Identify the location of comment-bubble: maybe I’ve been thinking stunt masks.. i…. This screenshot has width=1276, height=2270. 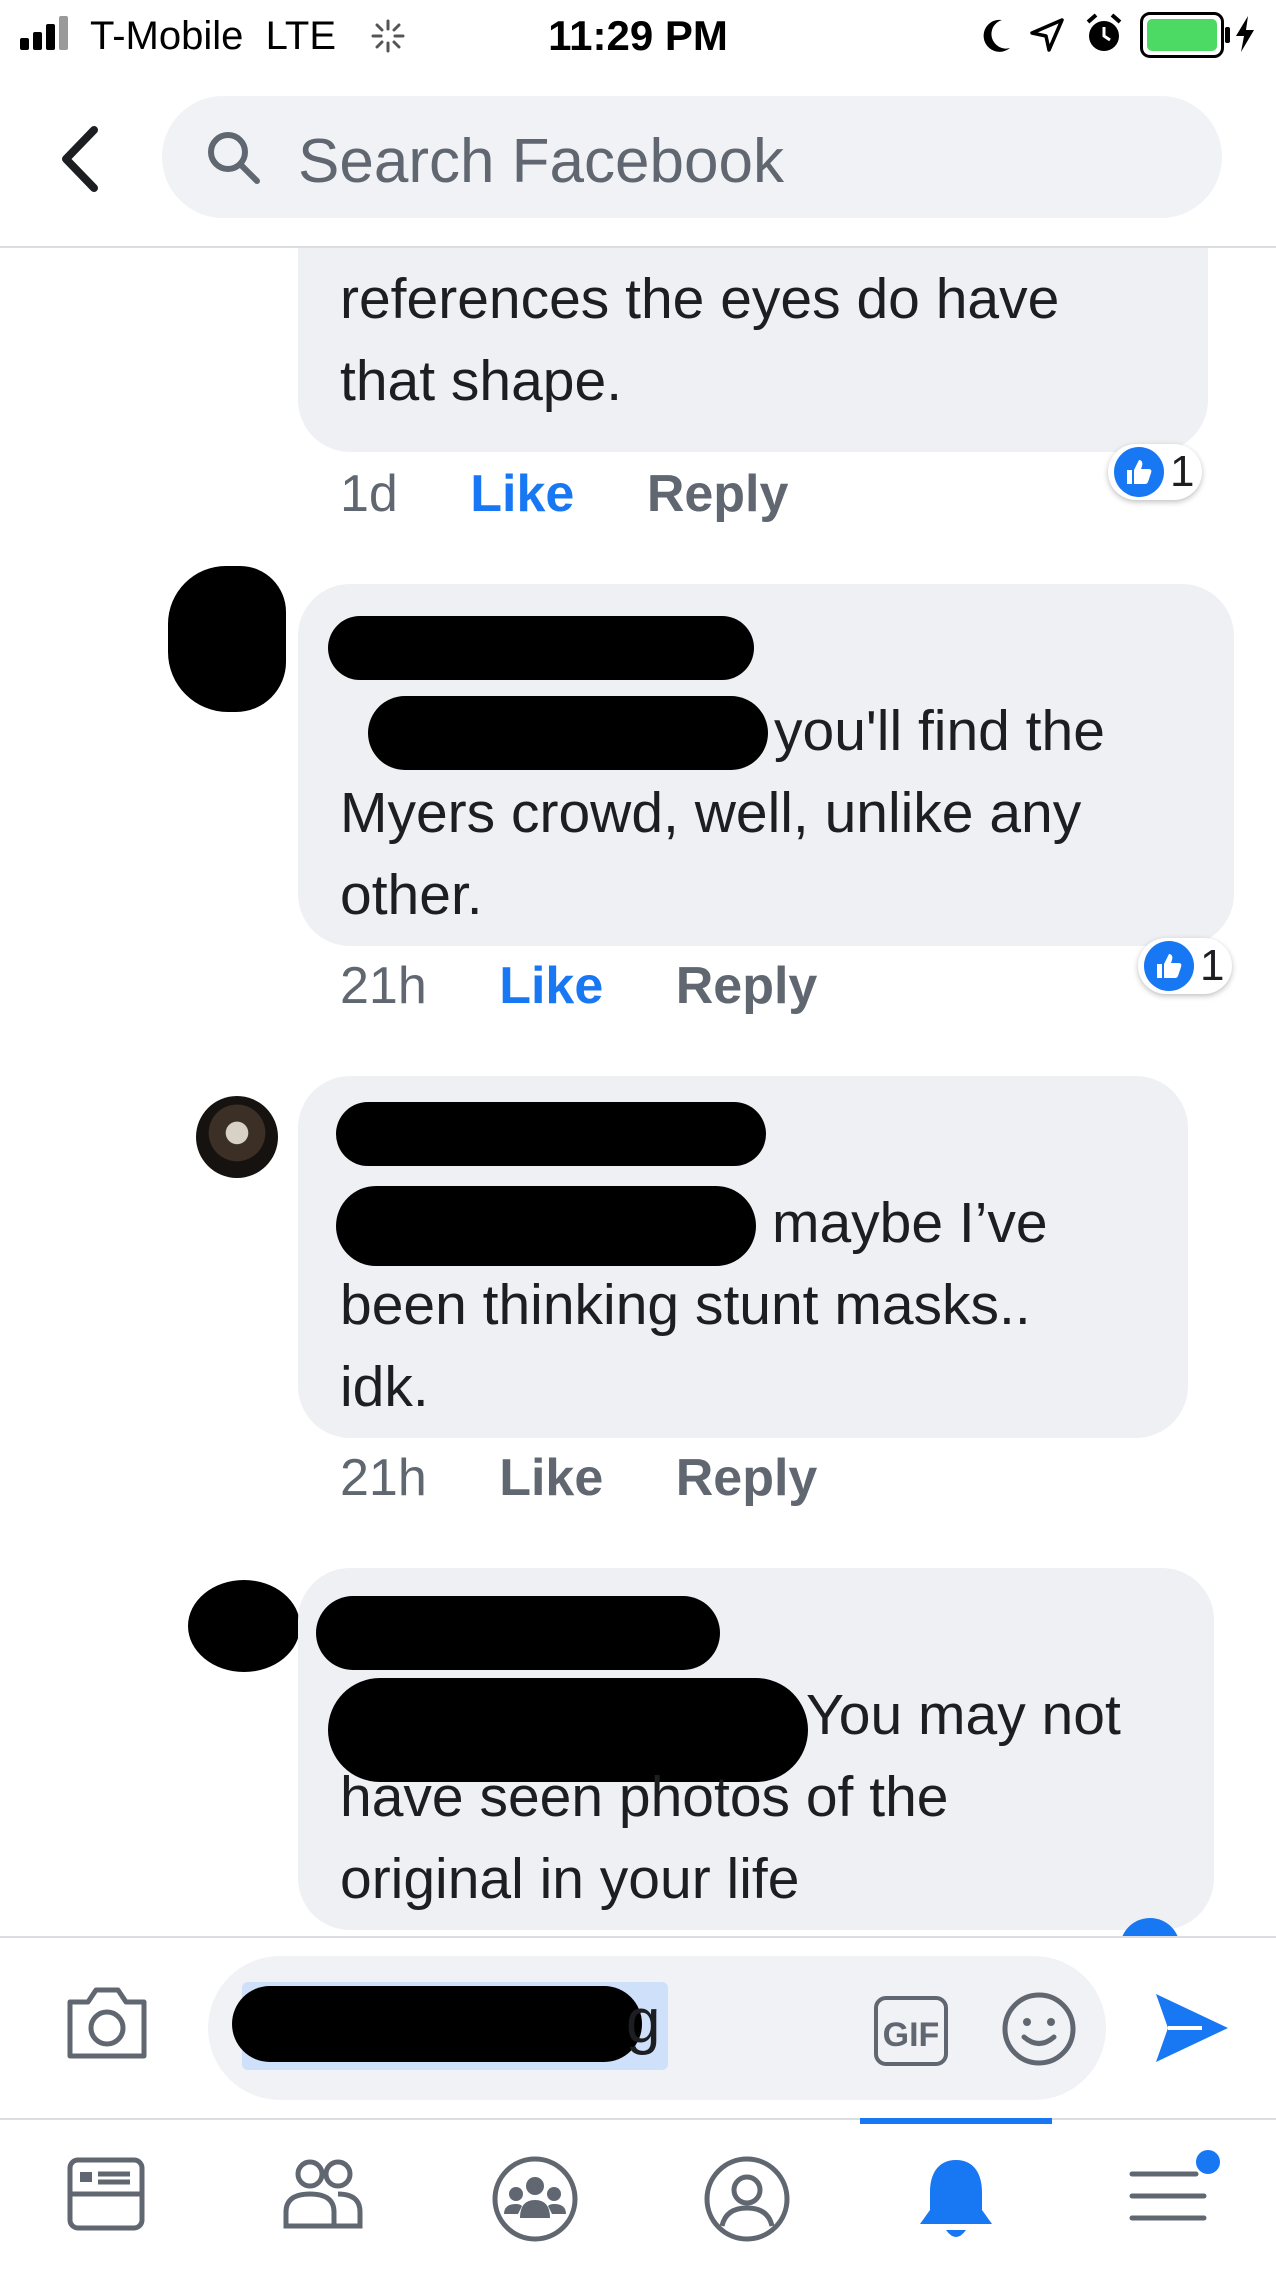
(743, 1257).